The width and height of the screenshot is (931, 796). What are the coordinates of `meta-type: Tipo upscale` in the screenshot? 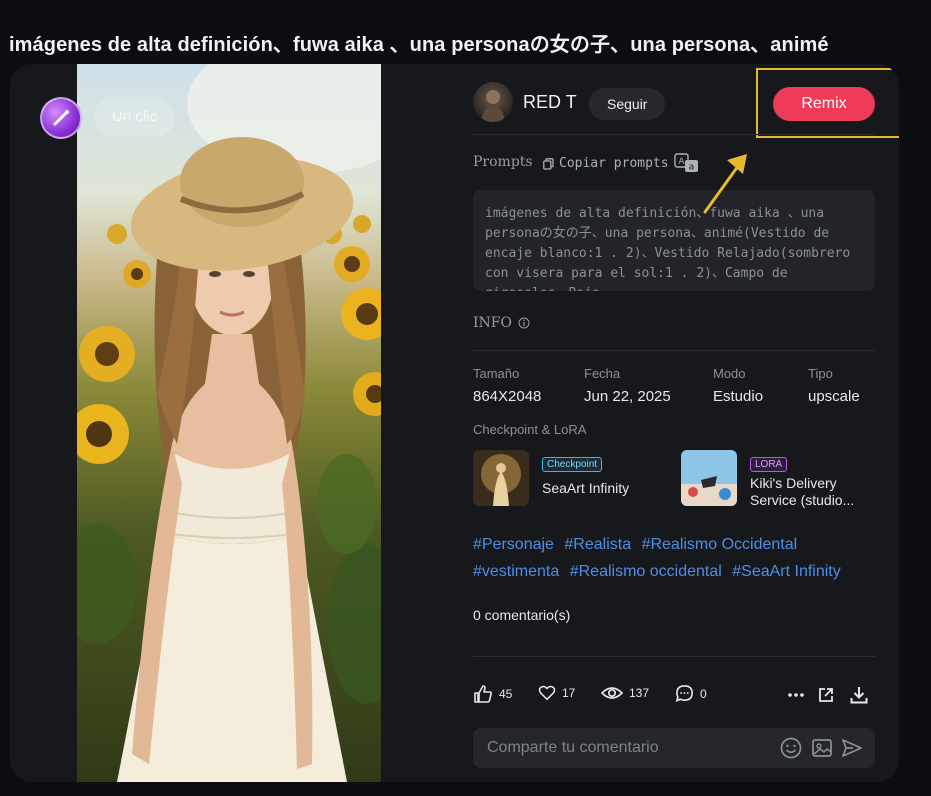 It's located at (834, 385).